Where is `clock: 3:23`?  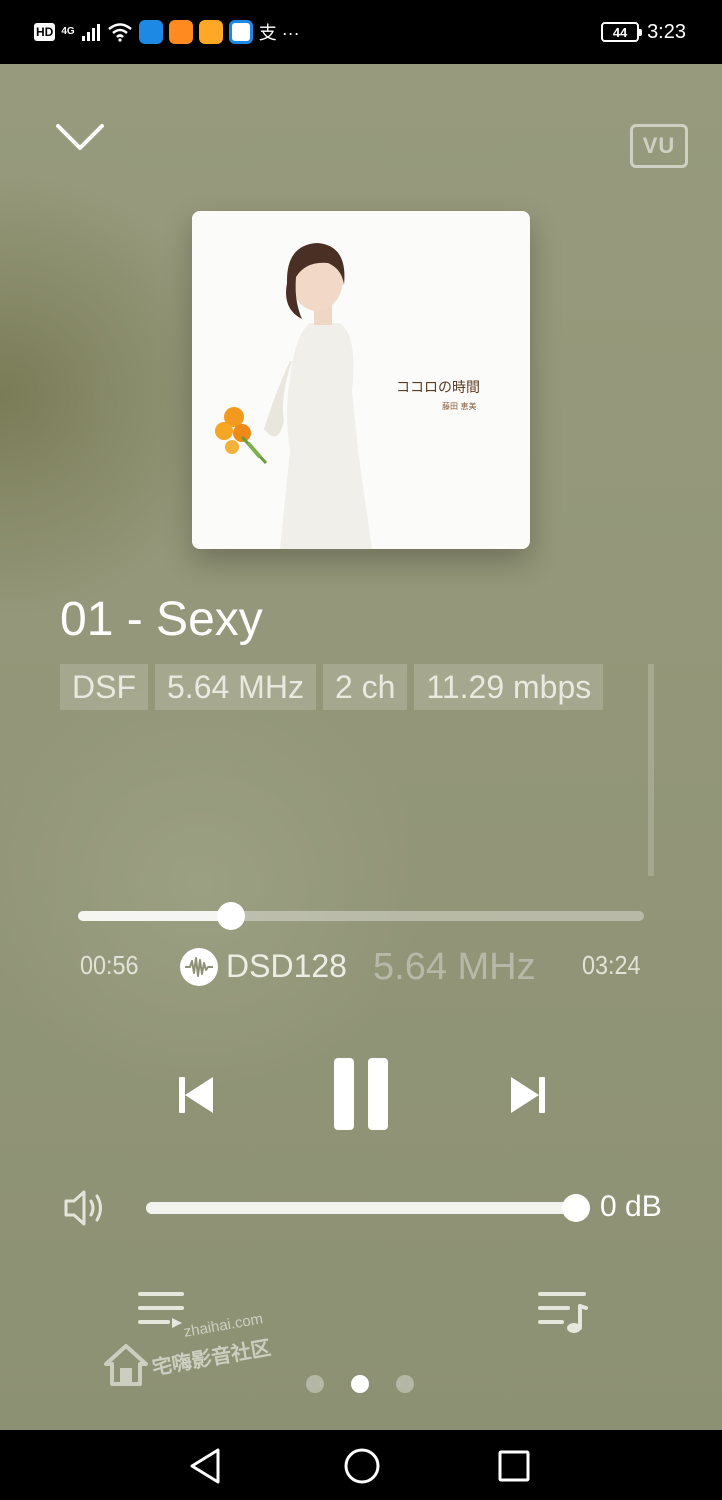 clock: 3:23 is located at coordinates (666, 31).